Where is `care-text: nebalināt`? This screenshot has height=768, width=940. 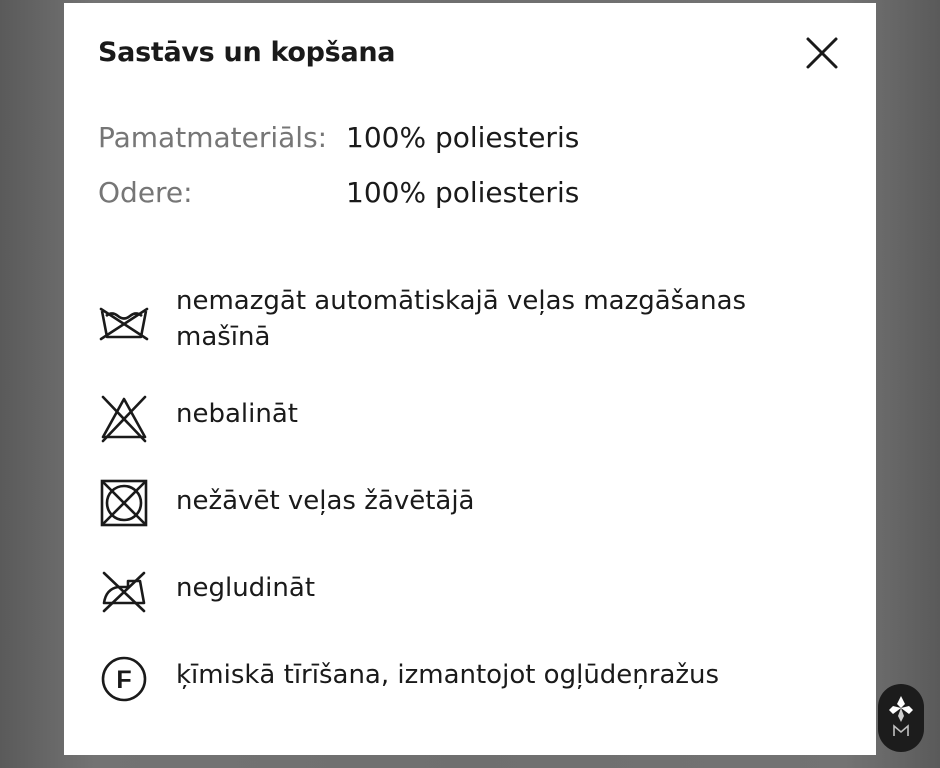 care-text: nebalināt is located at coordinates (237, 414).